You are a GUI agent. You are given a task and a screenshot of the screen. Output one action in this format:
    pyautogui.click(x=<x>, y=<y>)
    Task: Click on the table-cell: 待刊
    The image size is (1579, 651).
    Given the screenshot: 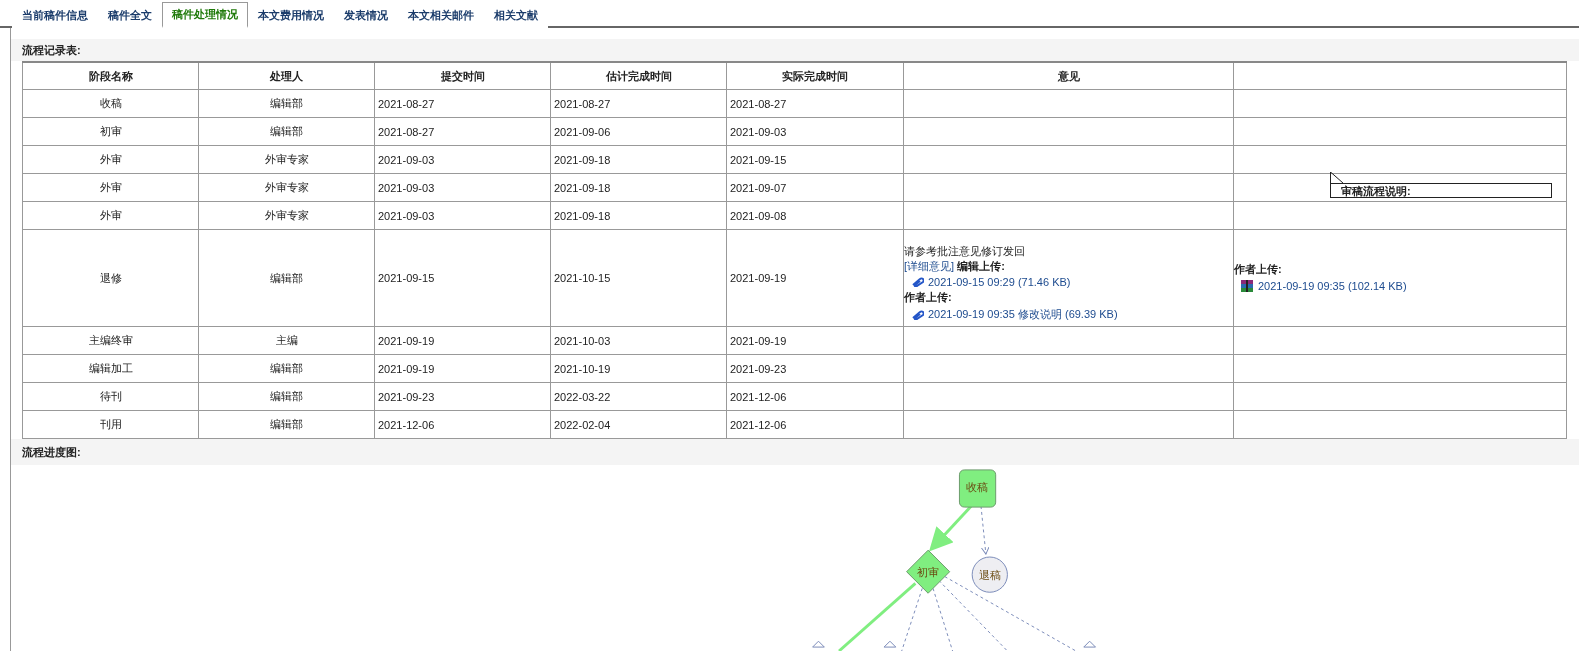 What is the action you would take?
    pyautogui.click(x=110, y=396)
    